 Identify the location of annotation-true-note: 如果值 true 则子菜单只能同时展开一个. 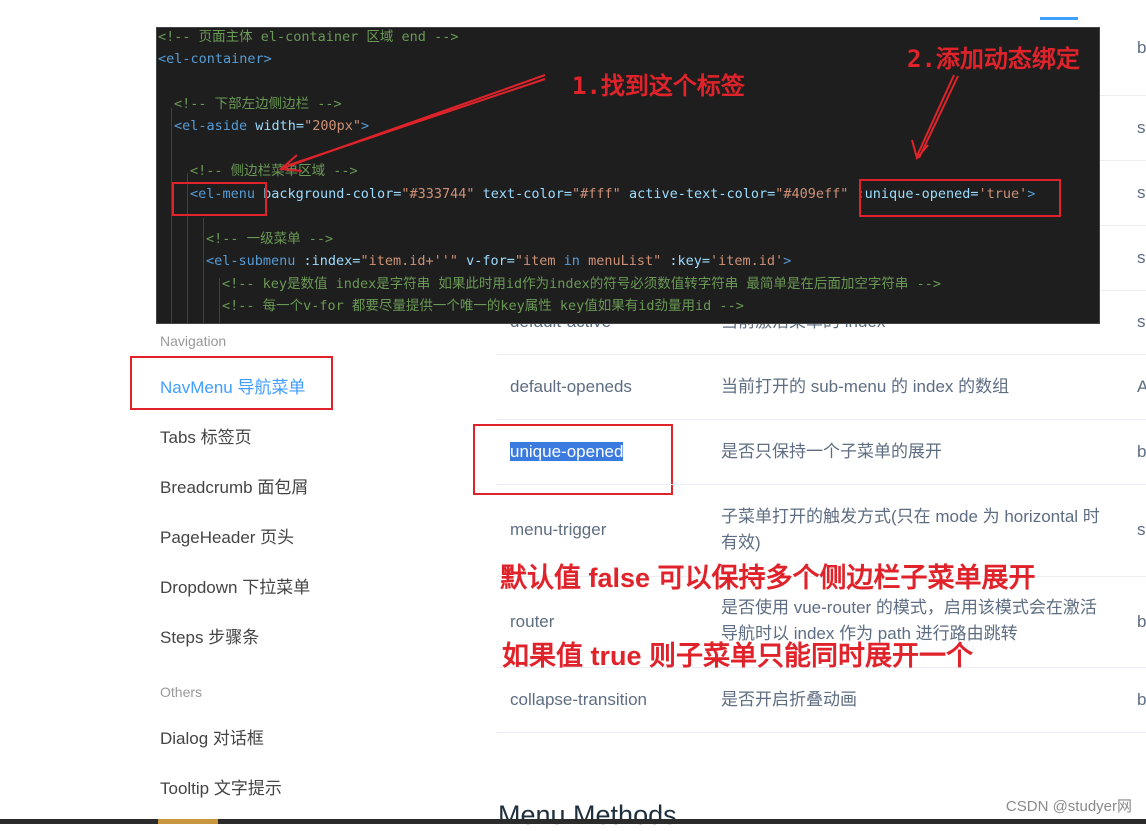
(738, 656).